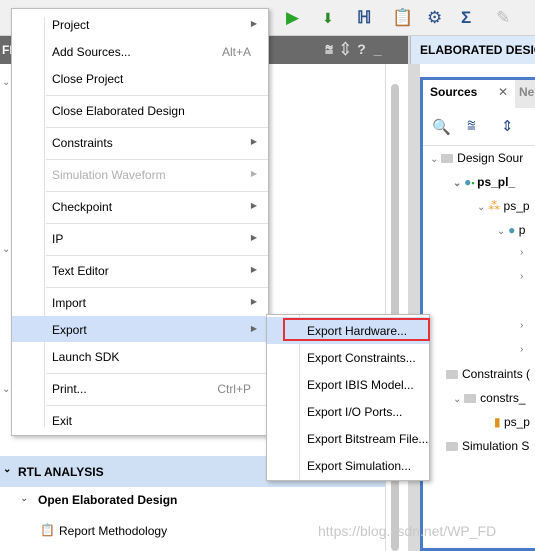 The image size is (535, 551). What do you see at coordinates (140, 270) in the screenshot?
I see `menu-item-text-editor: Text Editor ▶` at bounding box center [140, 270].